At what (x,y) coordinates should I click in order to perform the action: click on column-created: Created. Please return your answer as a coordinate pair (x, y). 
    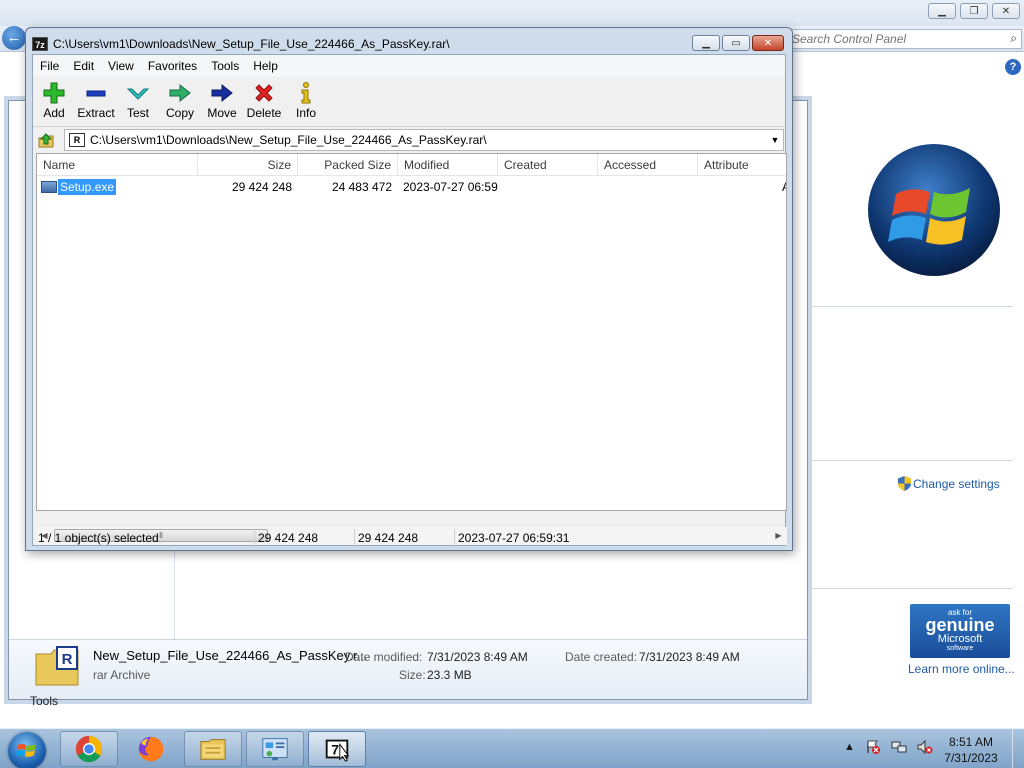
    Looking at the image, I should click on (548, 165).